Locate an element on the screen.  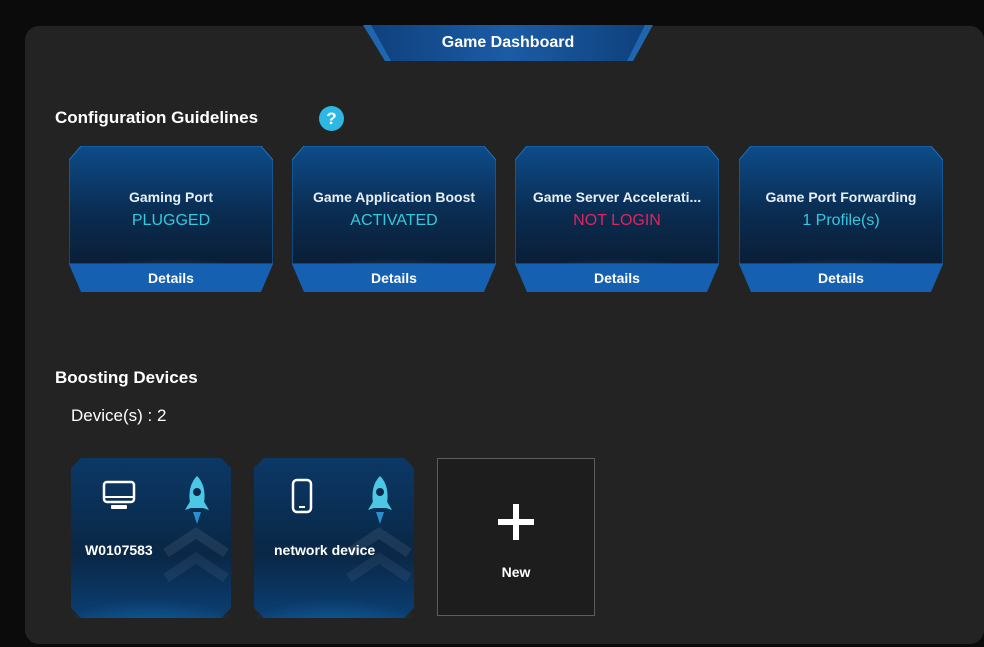
configuration-guidelines-heading: Configuration Guidelines is located at coordinates (157, 117).